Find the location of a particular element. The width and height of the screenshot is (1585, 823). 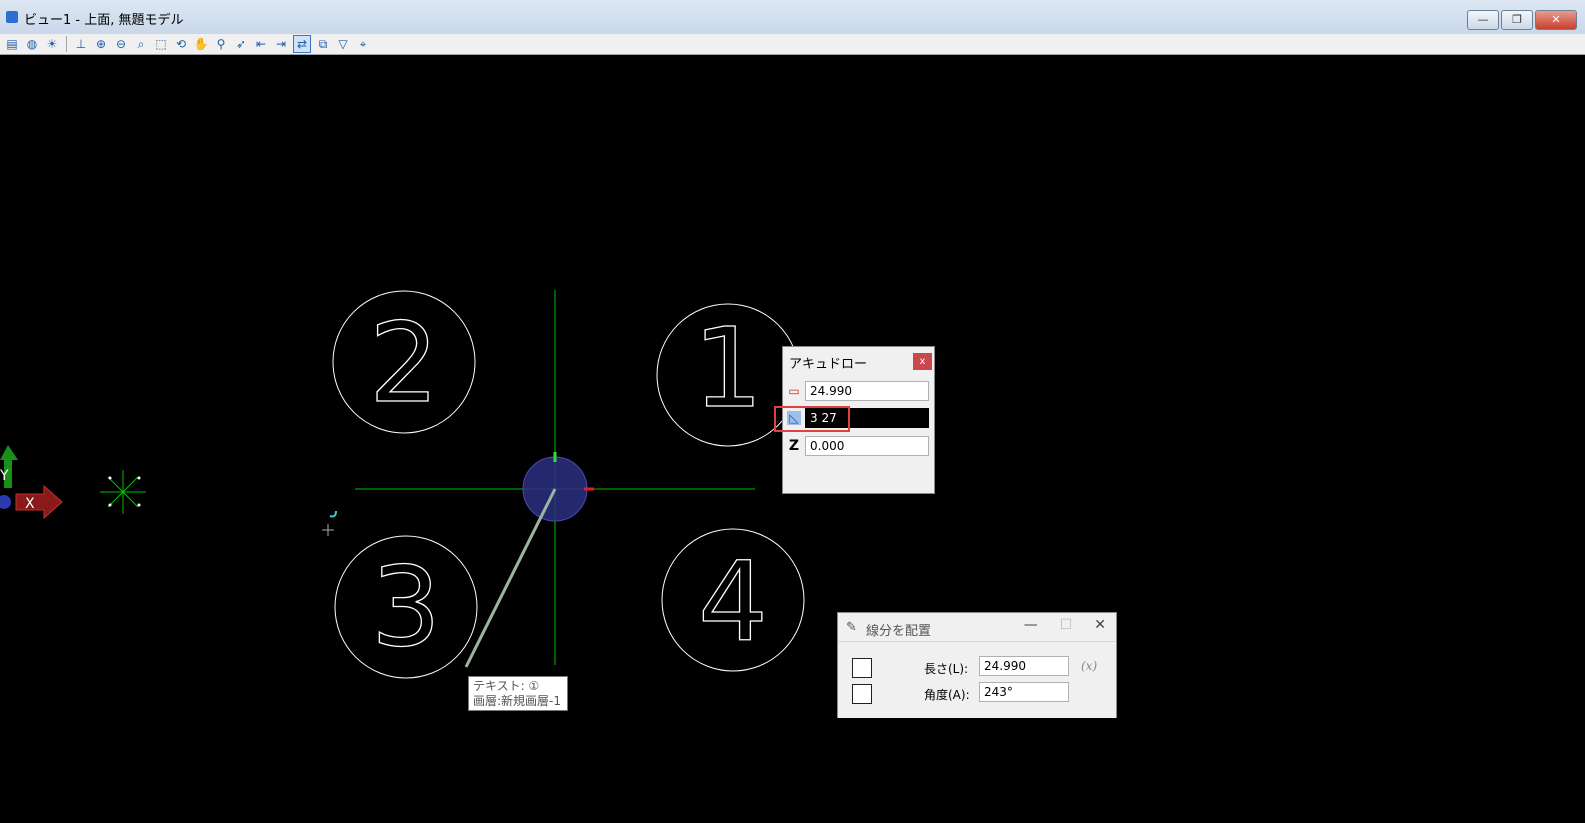

rotate-view-icon: ⟲ is located at coordinates (181, 44).